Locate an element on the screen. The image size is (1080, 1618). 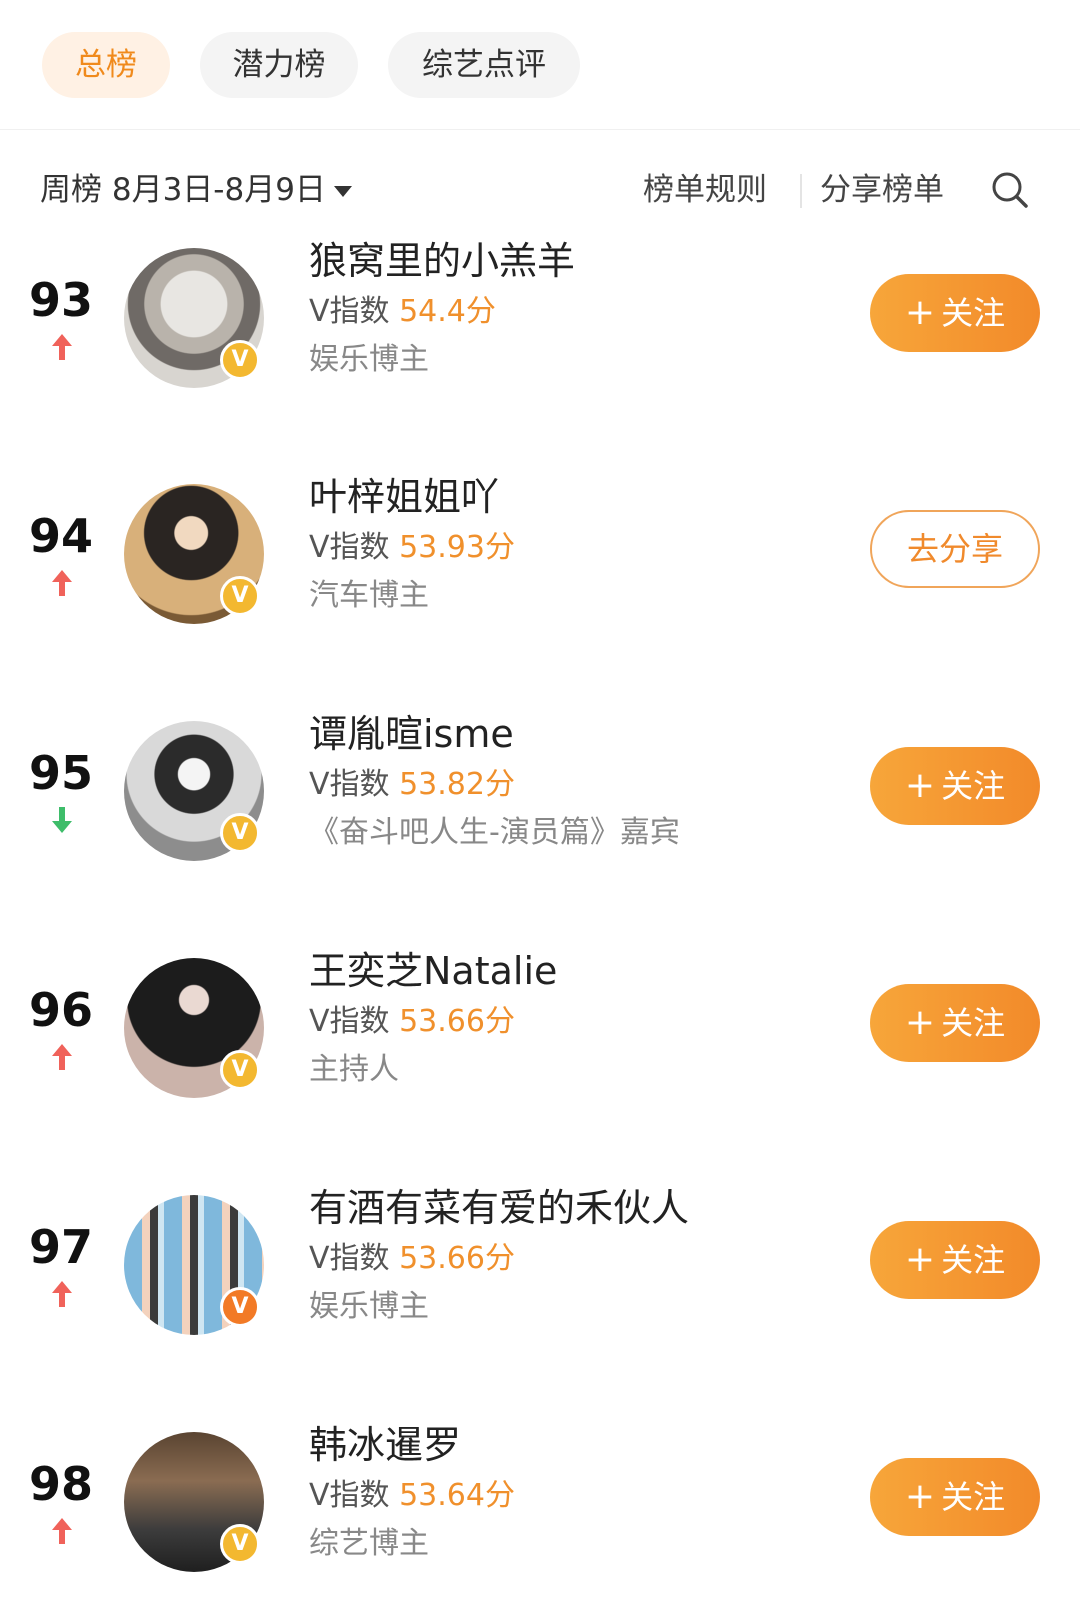
rules-link: 榜单规则 is located at coordinates (705, 190).